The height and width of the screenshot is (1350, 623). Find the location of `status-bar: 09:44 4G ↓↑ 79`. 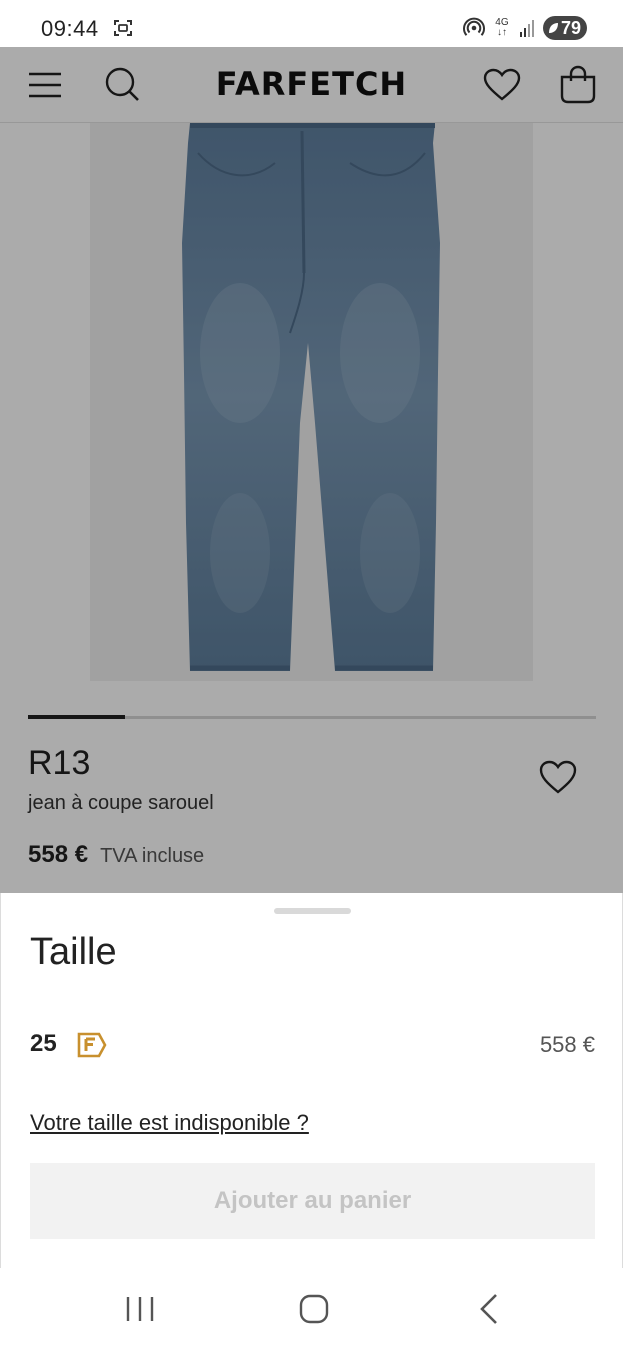

status-bar: 09:44 4G ↓↑ 79 is located at coordinates (311, 23).